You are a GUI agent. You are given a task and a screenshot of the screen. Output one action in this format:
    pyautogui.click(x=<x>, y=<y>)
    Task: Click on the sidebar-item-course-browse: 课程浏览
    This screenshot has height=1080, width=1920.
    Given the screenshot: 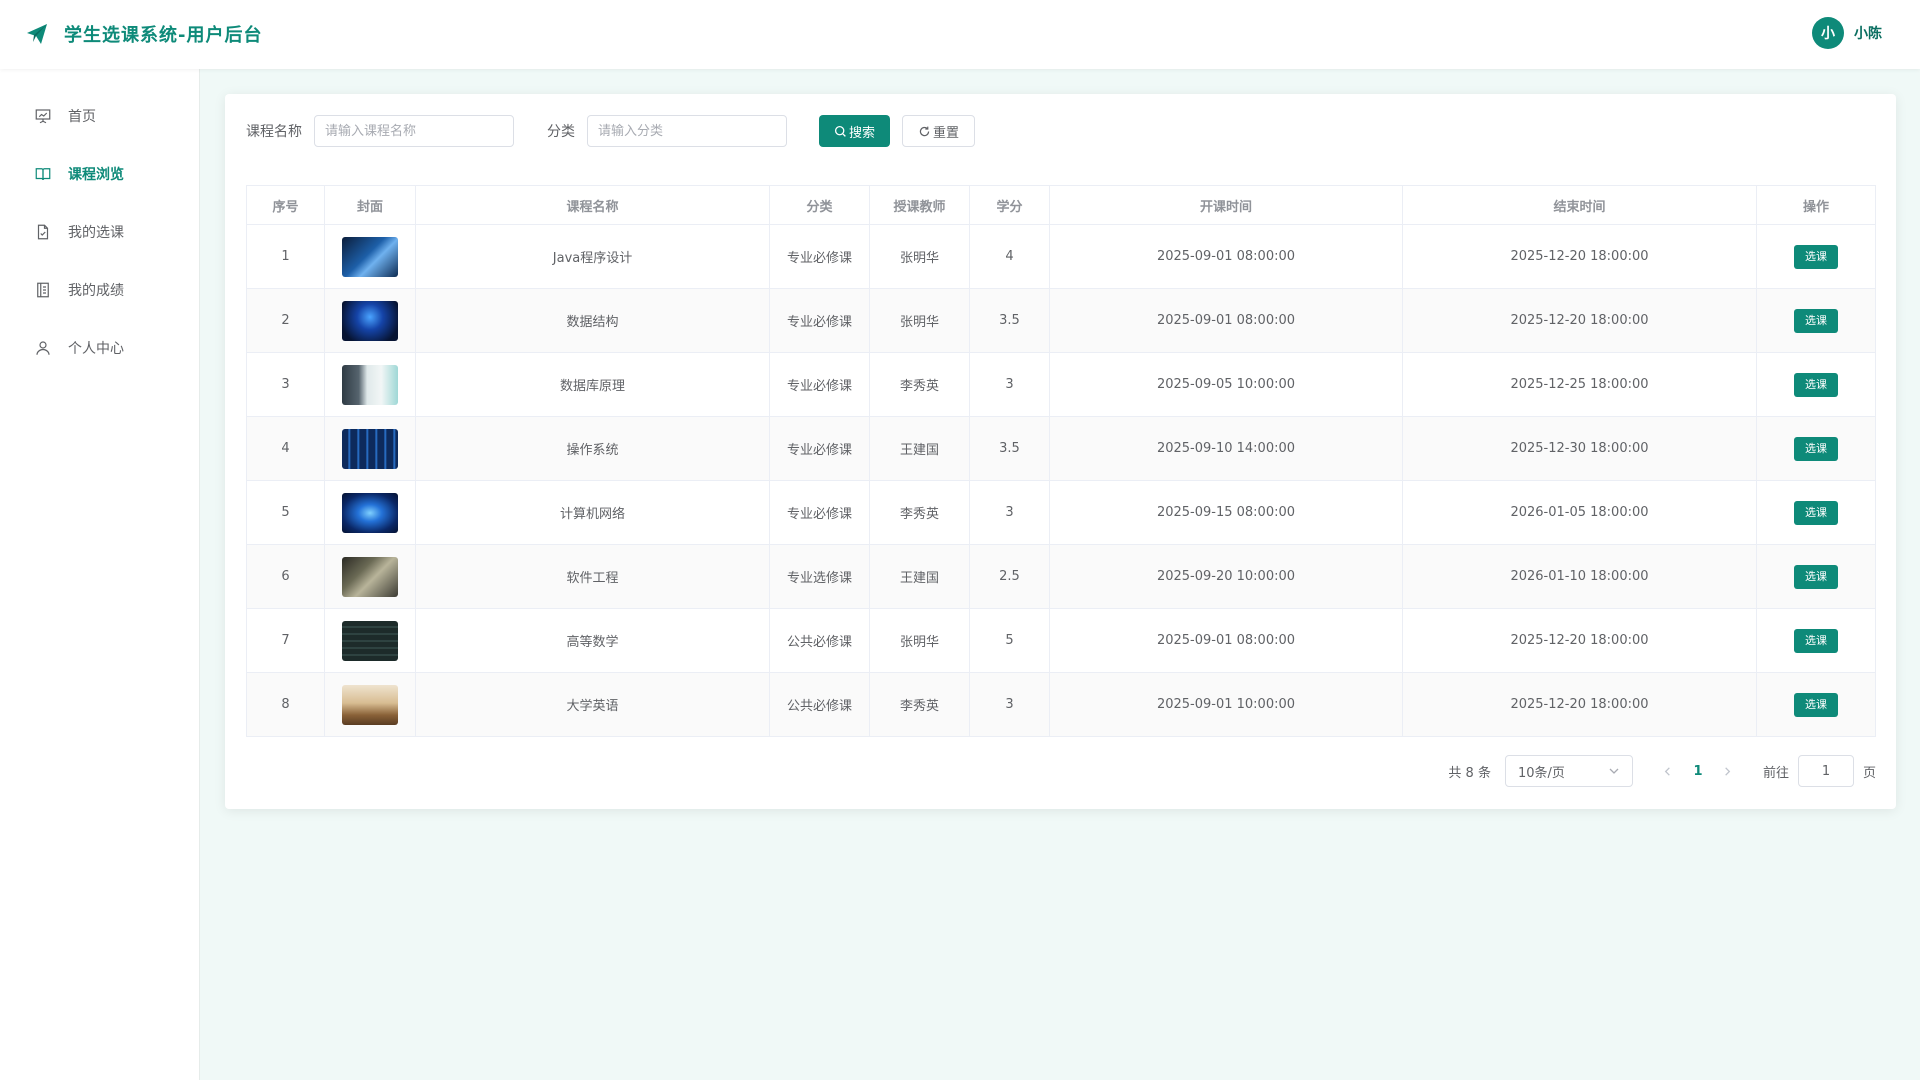 What is the action you would take?
    pyautogui.click(x=99, y=174)
    